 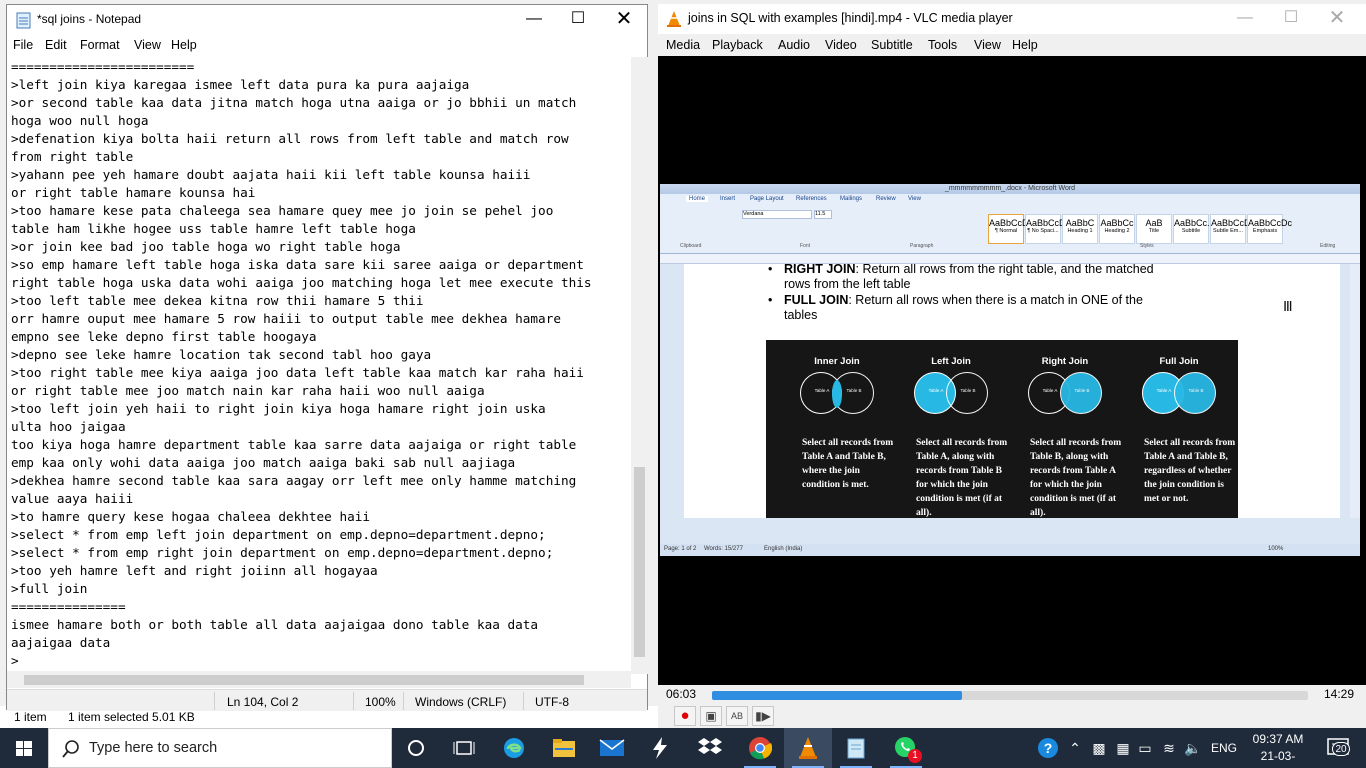 I want to click on frame-step-button: ▮▶, so click(x=763, y=716).